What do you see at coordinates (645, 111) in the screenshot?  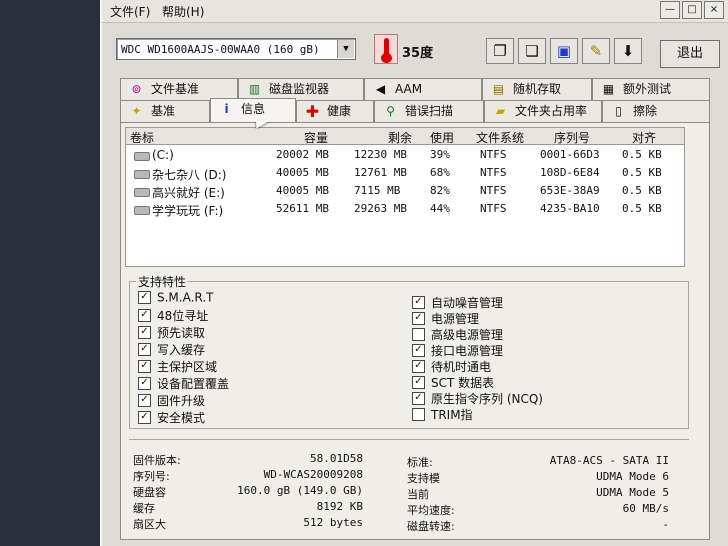 I see `tab-label: 擦除` at bounding box center [645, 111].